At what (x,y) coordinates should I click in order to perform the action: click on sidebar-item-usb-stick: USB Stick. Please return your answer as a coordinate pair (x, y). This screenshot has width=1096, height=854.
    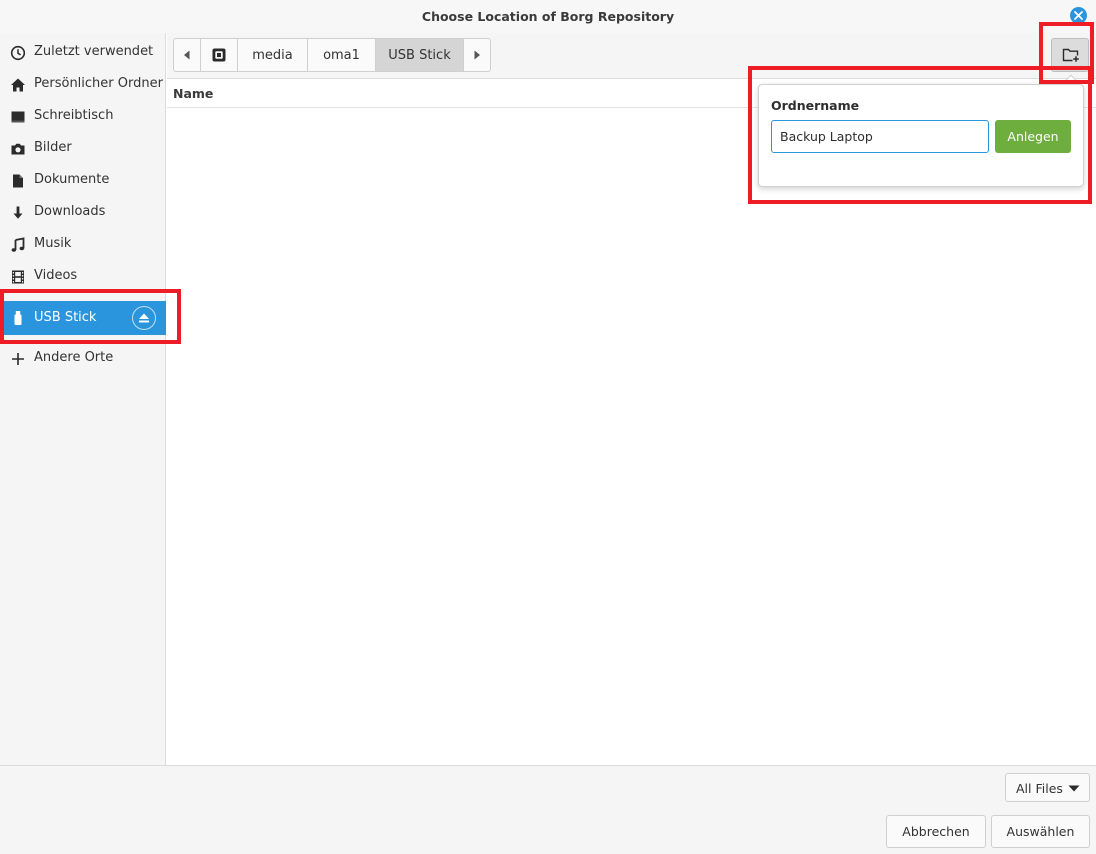
    Looking at the image, I should click on (83, 318).